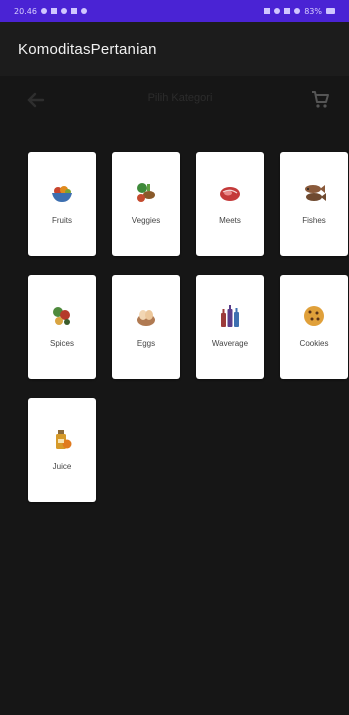  I want to click on category-label: Spices, so click(61, 343).